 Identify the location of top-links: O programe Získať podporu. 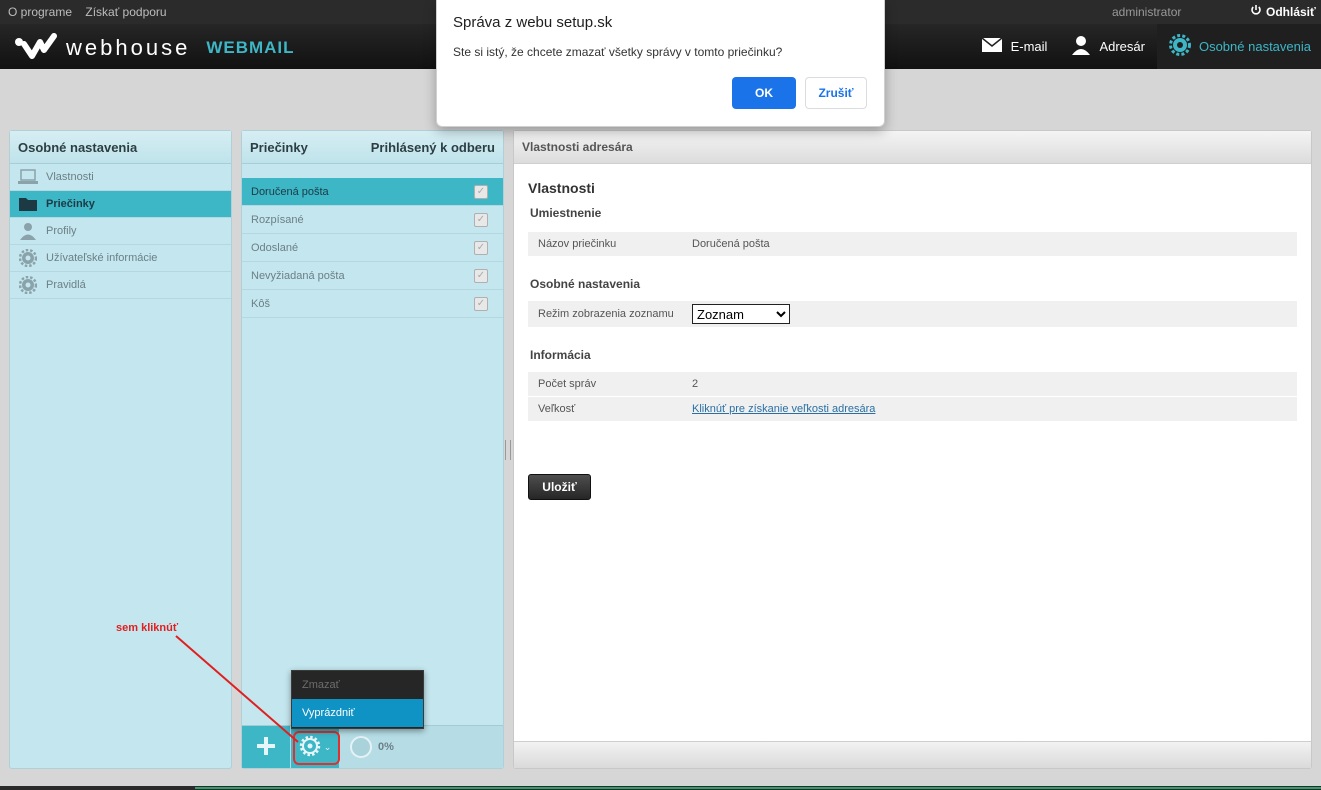
(92, 12).